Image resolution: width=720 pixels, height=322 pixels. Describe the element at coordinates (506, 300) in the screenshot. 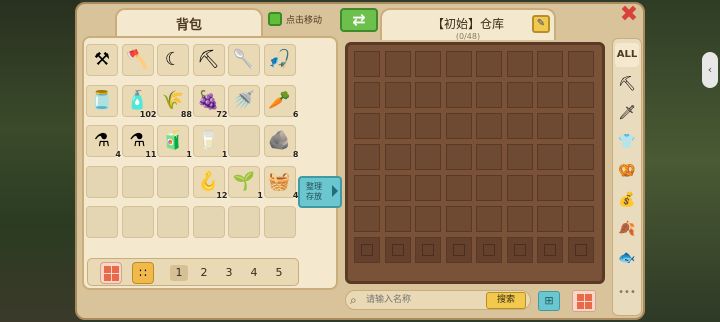

I see `search-button: 搜索` at that location.